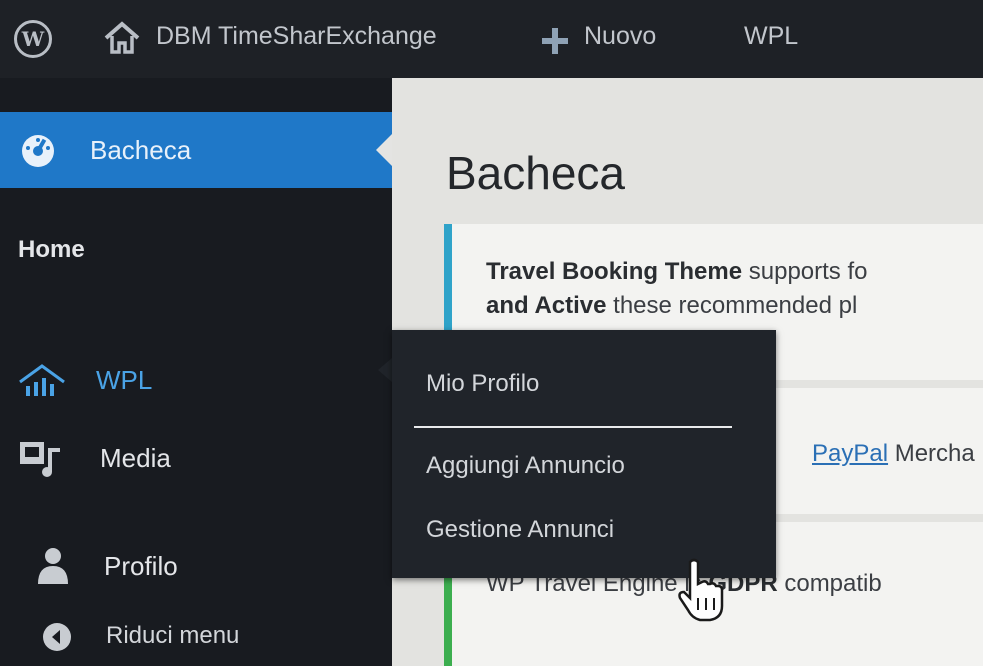 This screenshot has width=983, height=666. I want to click on new-content-link: Nuovo, so click(620, 36).